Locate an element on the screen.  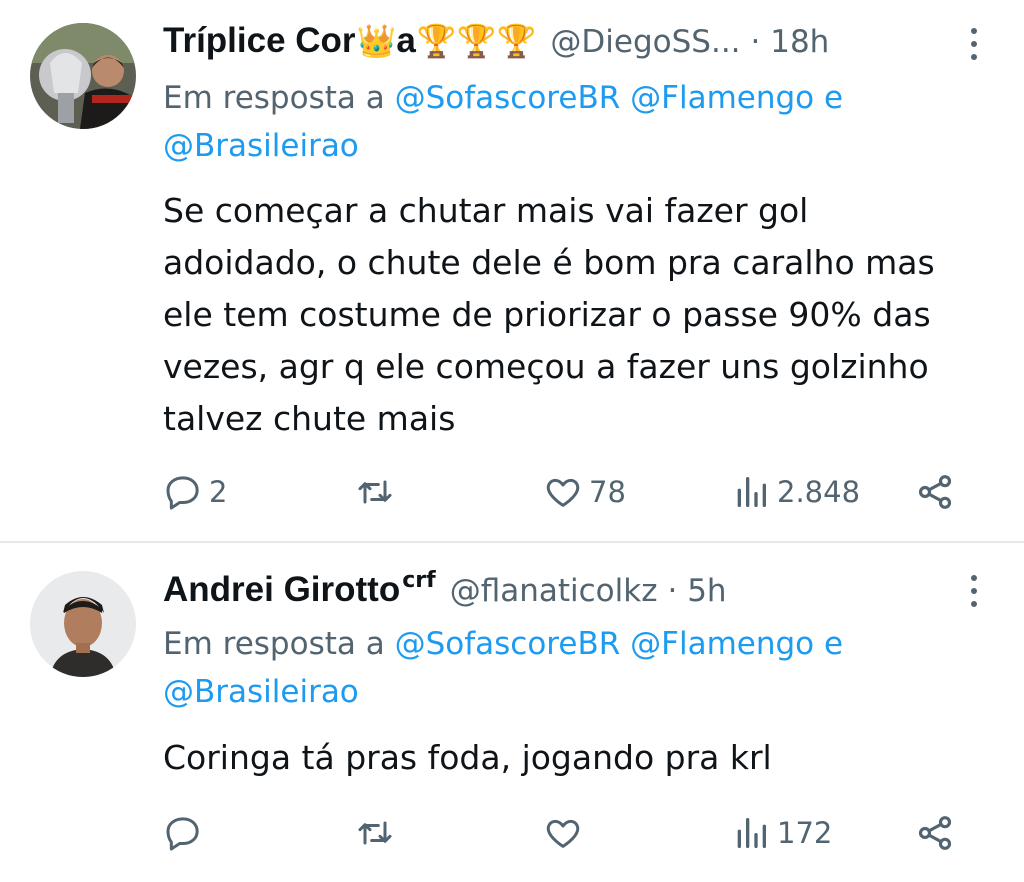
name-badge: crf is located at coordinates (419, 580).